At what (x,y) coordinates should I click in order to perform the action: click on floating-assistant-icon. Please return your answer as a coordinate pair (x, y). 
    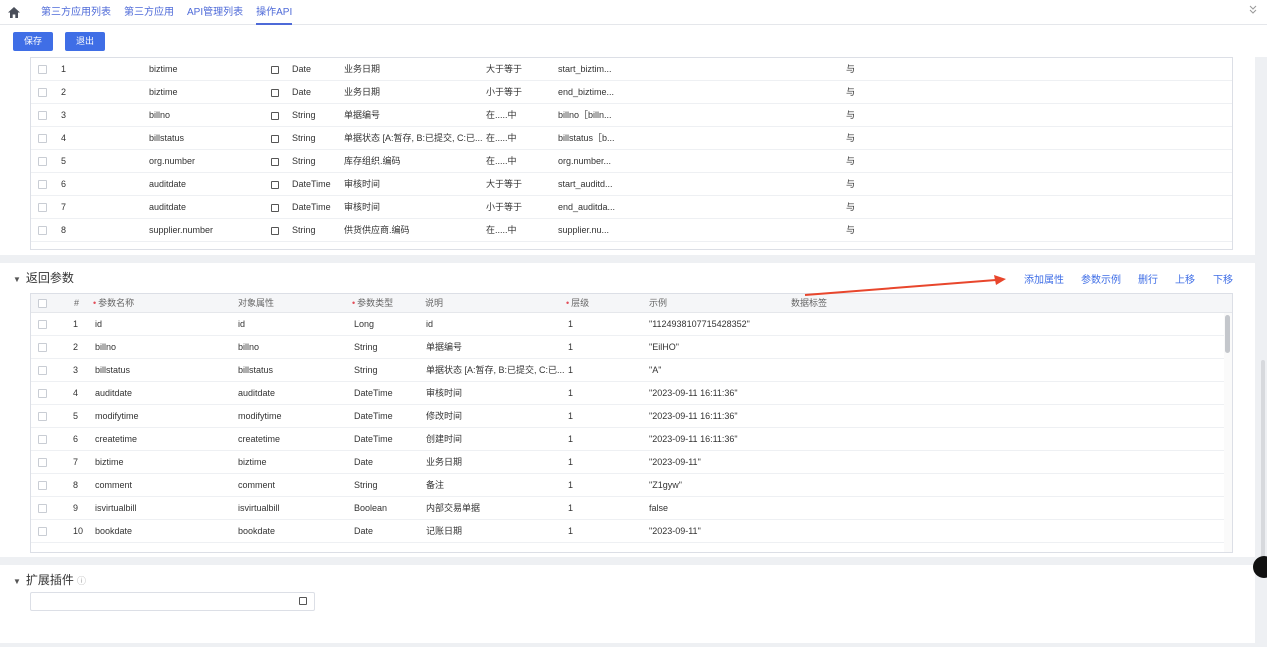
    Looking at the image, I should click on (1260, 567).